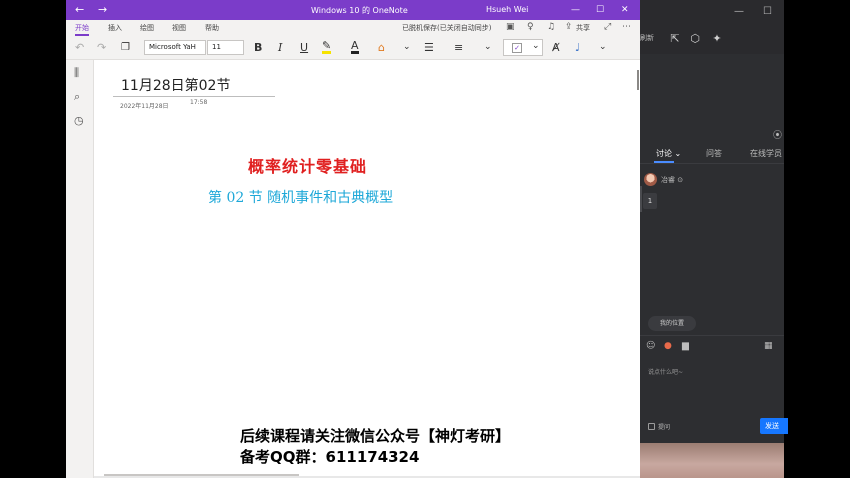 The height and width of the screenshot is (478, 850). I want to click on my-location-button: 我的位置, so click(672, 323).